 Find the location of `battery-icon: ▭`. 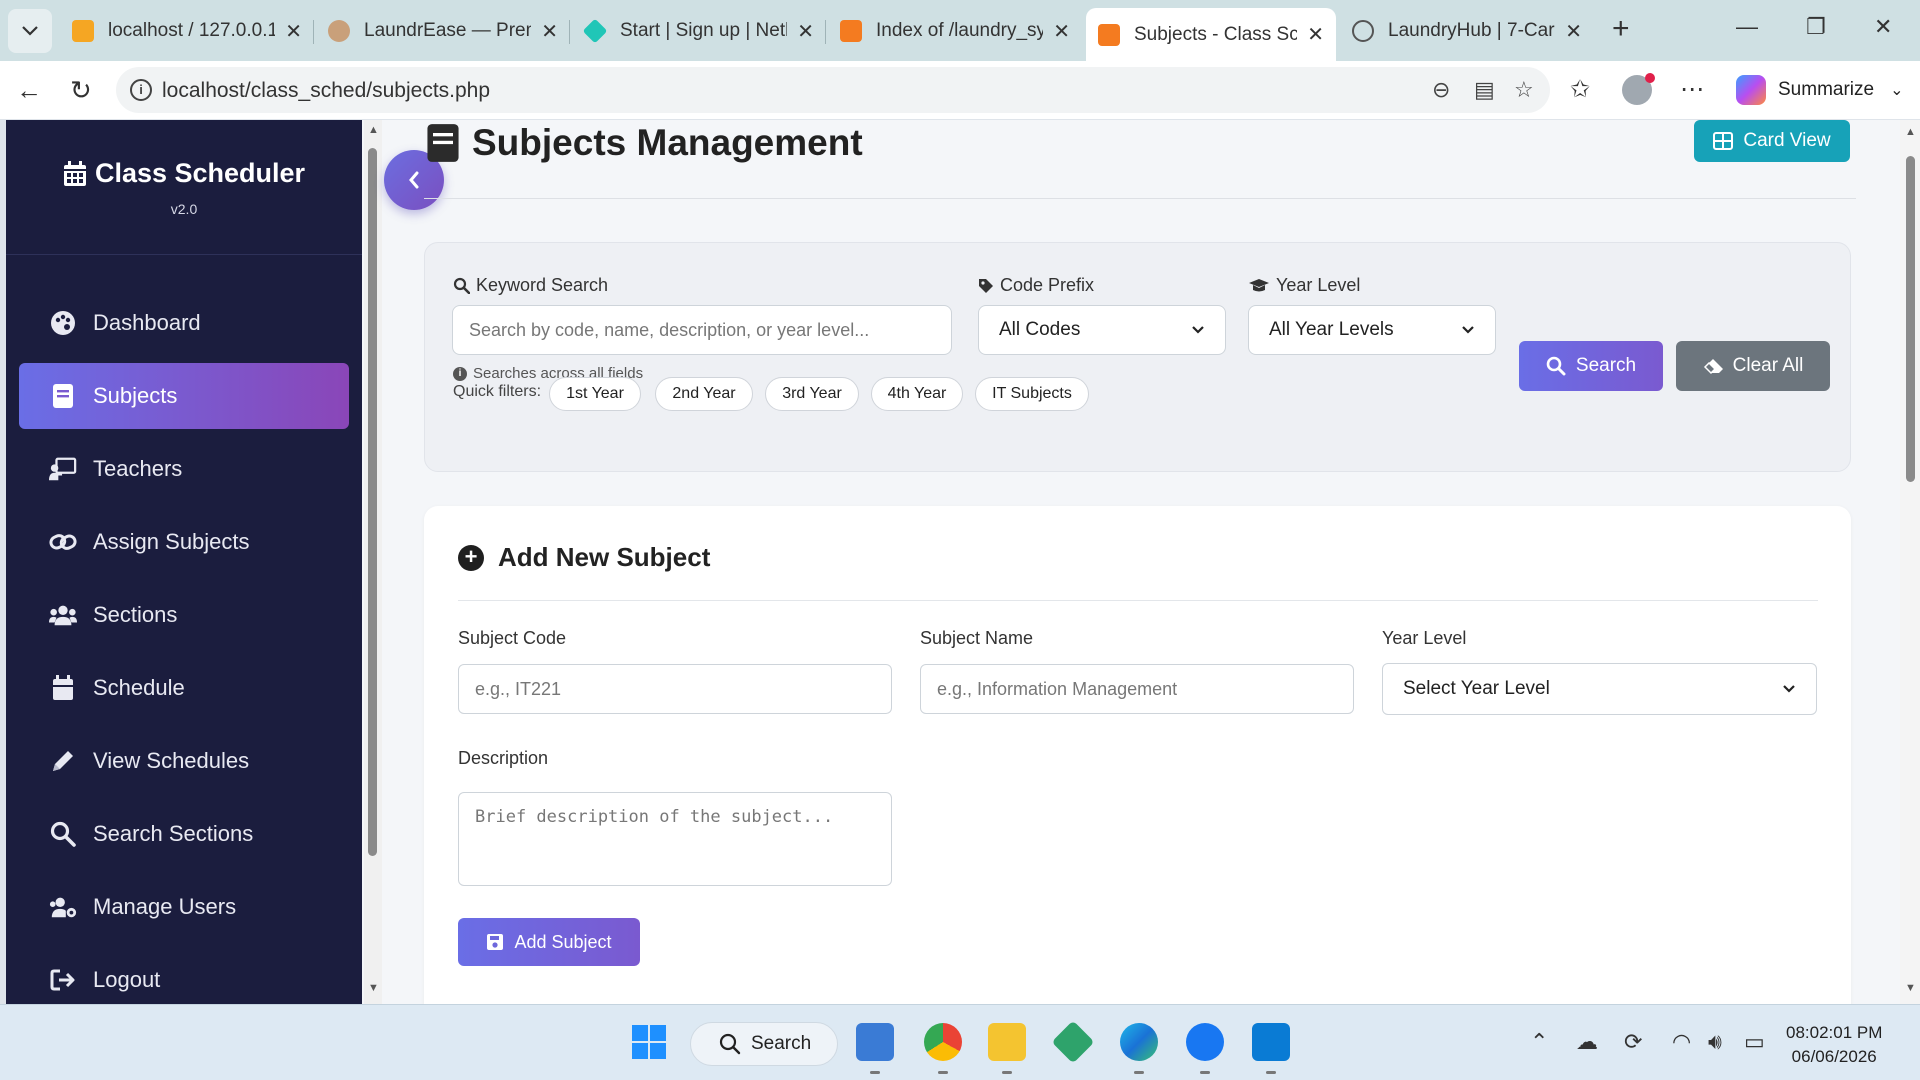

battery-icon: ▭ is located at coordinates (1754, 1042).